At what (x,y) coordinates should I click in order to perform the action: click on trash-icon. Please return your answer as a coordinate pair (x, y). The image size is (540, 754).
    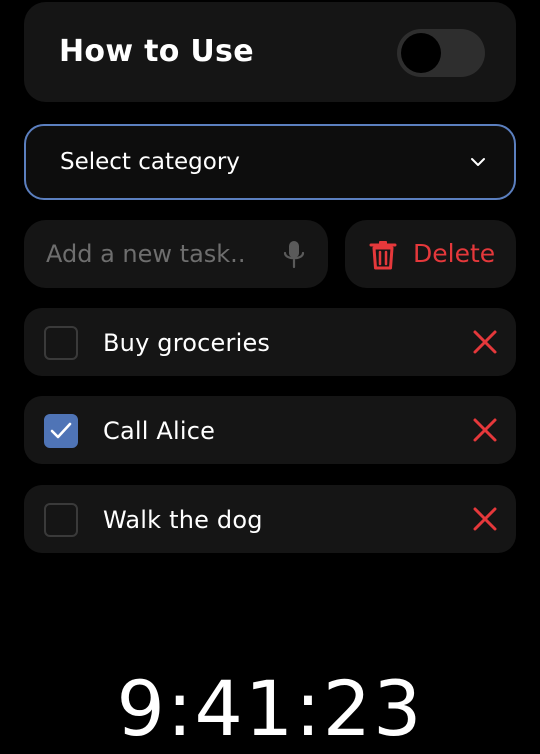
    Looking at the image, I should click on (383, 255).